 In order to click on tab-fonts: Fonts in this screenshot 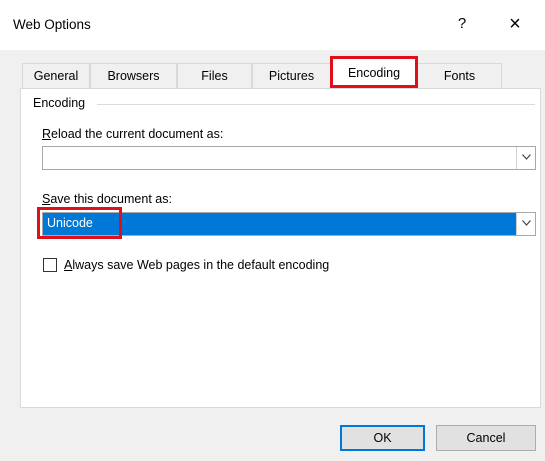, I will do `click(459, 76)`.